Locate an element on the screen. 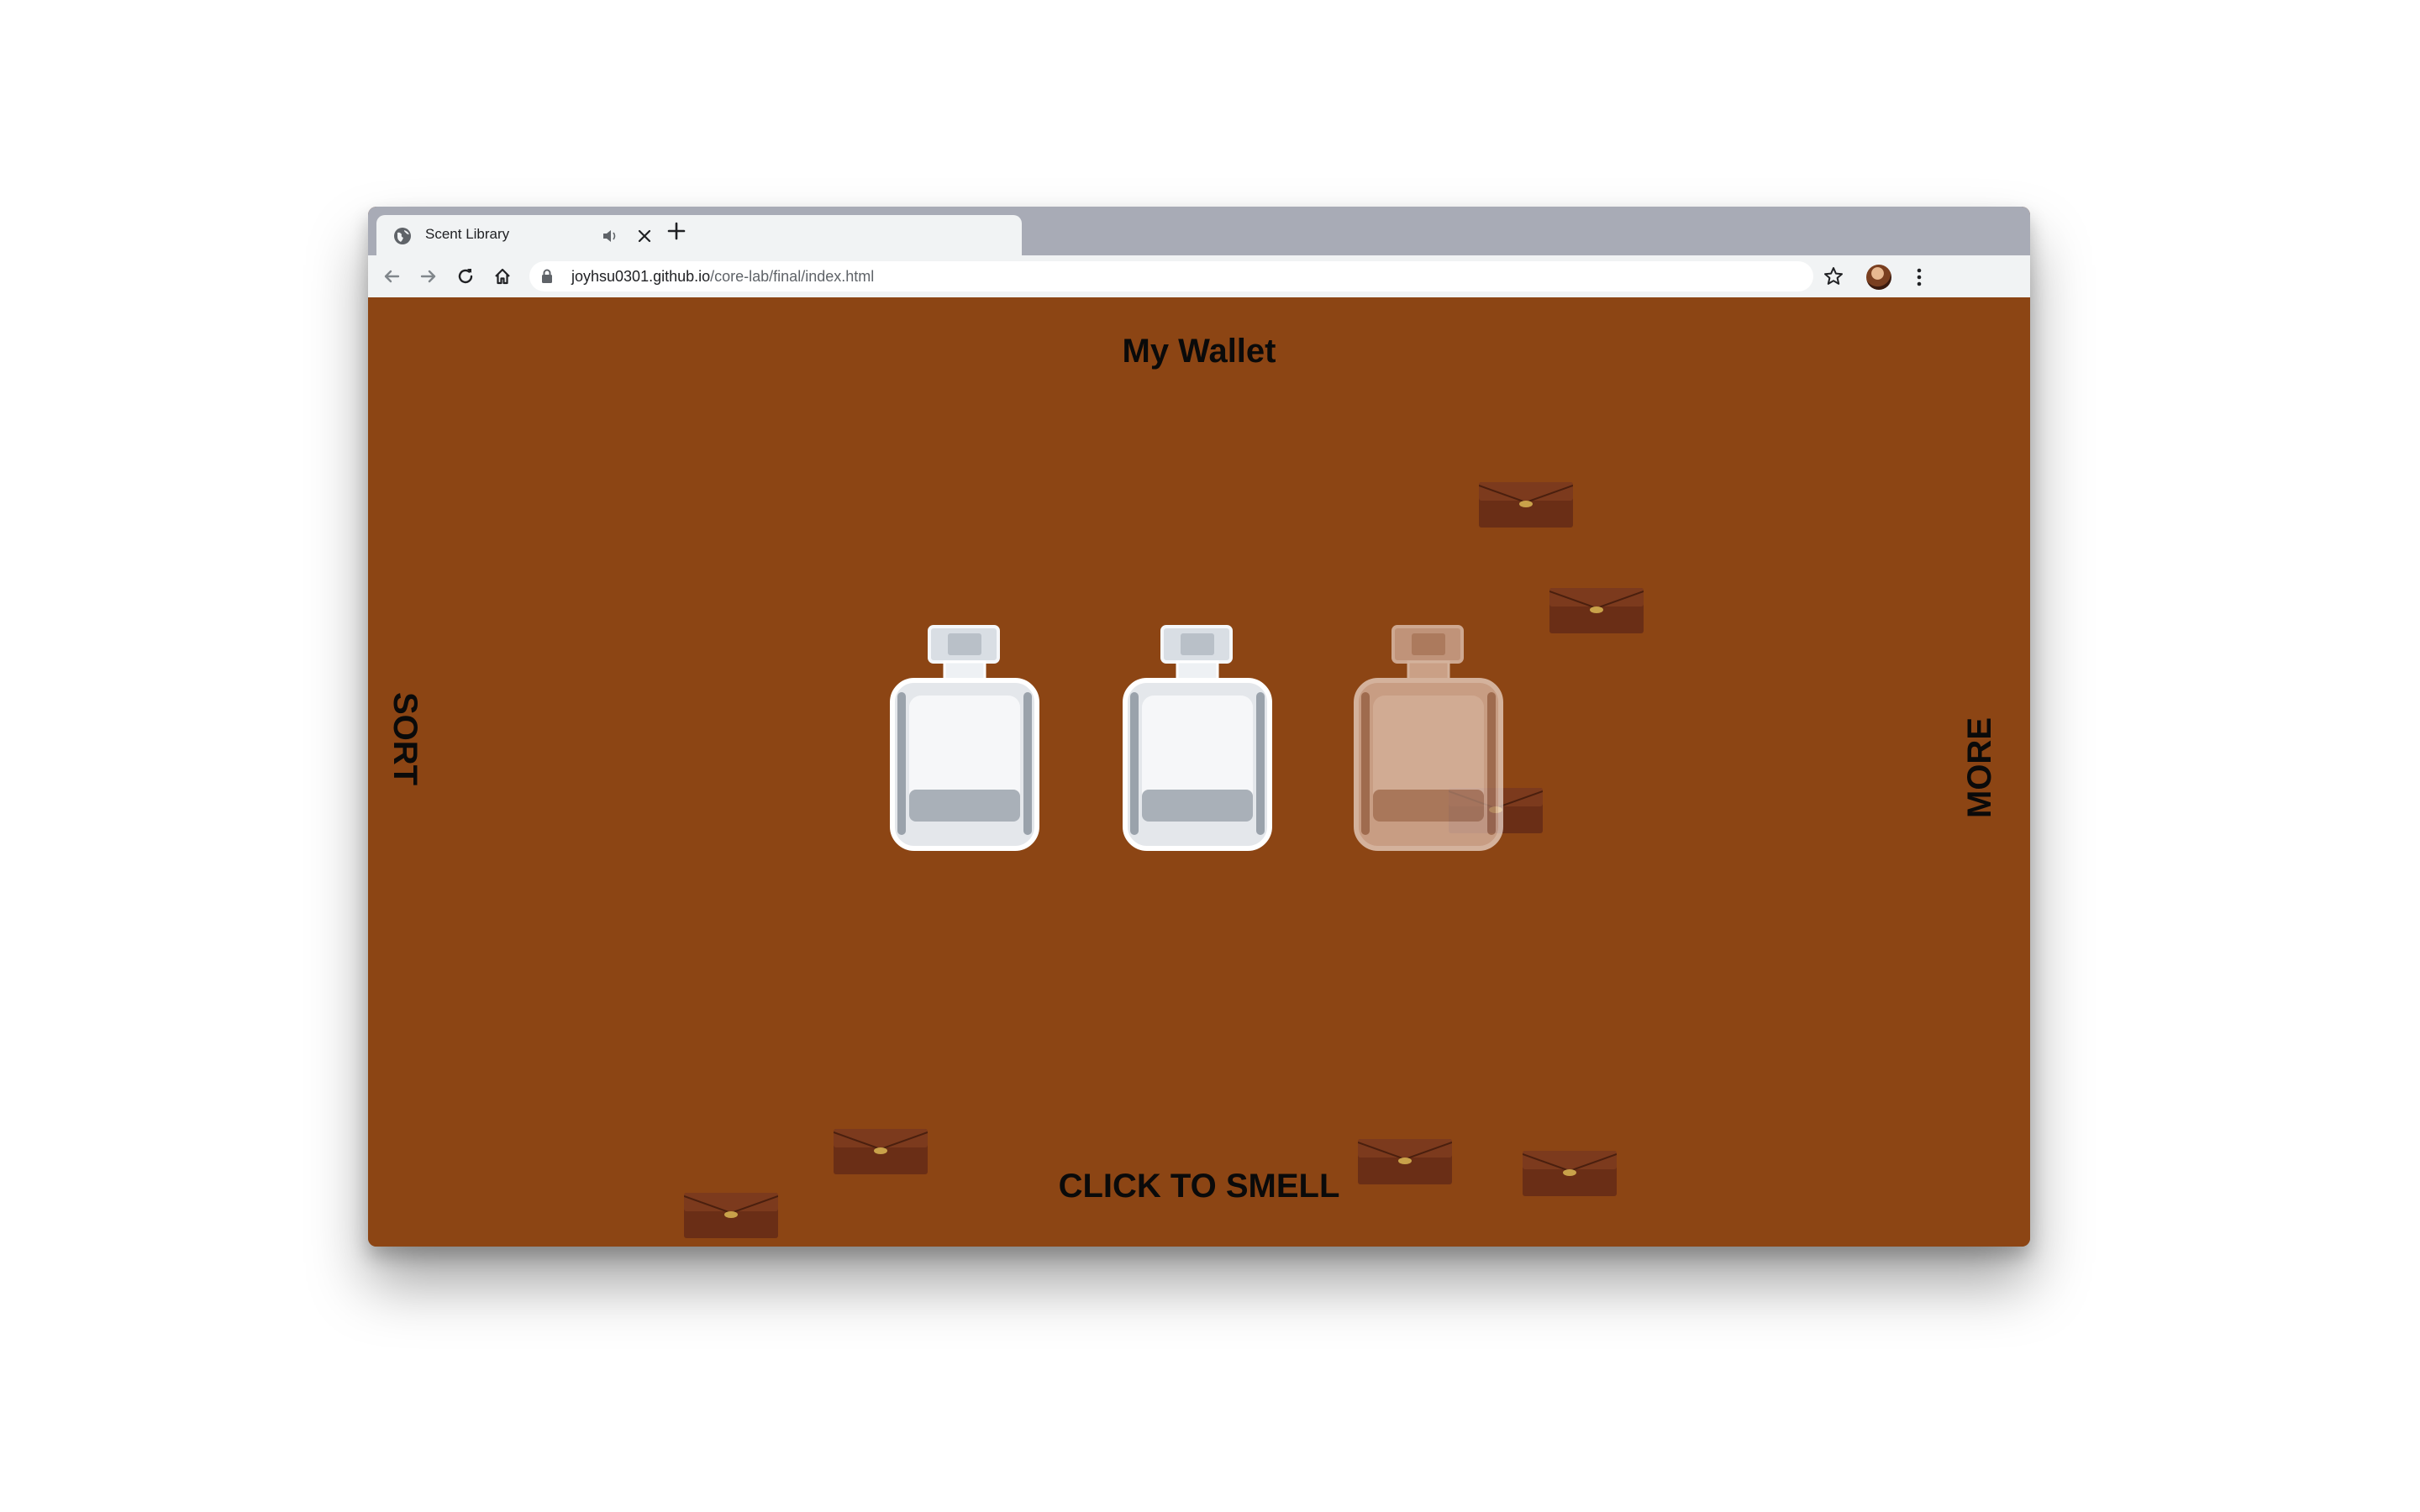 Image resolution: width=2420 pixels, height=1512 pixels. sort-button: SORT is located at coordinates (405, 738).